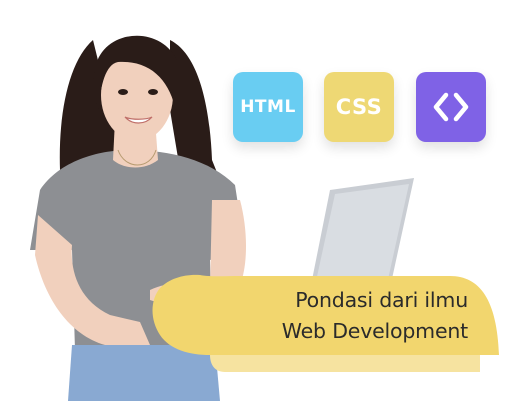  Describe the element at coordinates (381, 300) in the screenshot. I see `tagline-line-1: Pondasi dari ilmu` at that location.